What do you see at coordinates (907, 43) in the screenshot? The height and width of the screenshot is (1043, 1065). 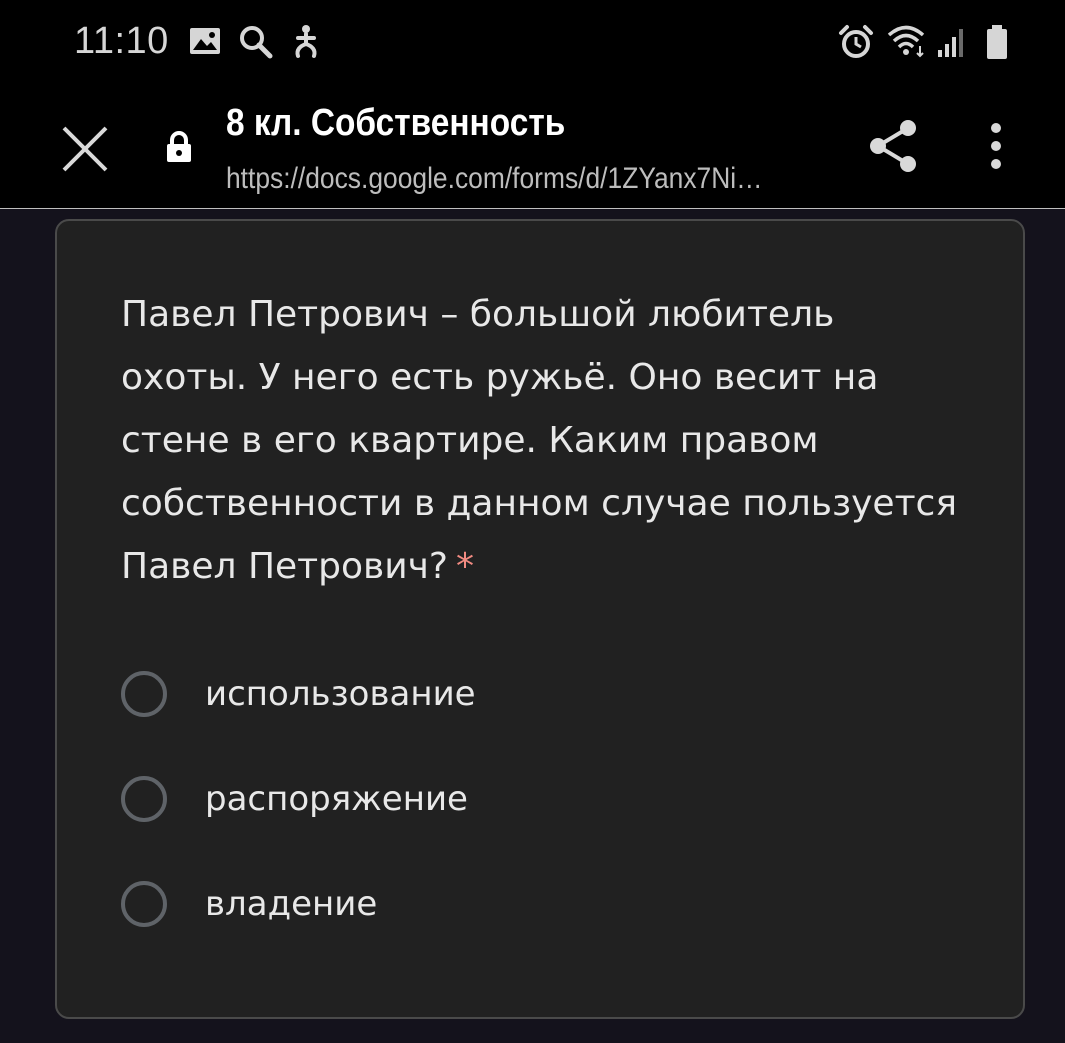 I see `wifi-icon` at bounding box center [907, 43].